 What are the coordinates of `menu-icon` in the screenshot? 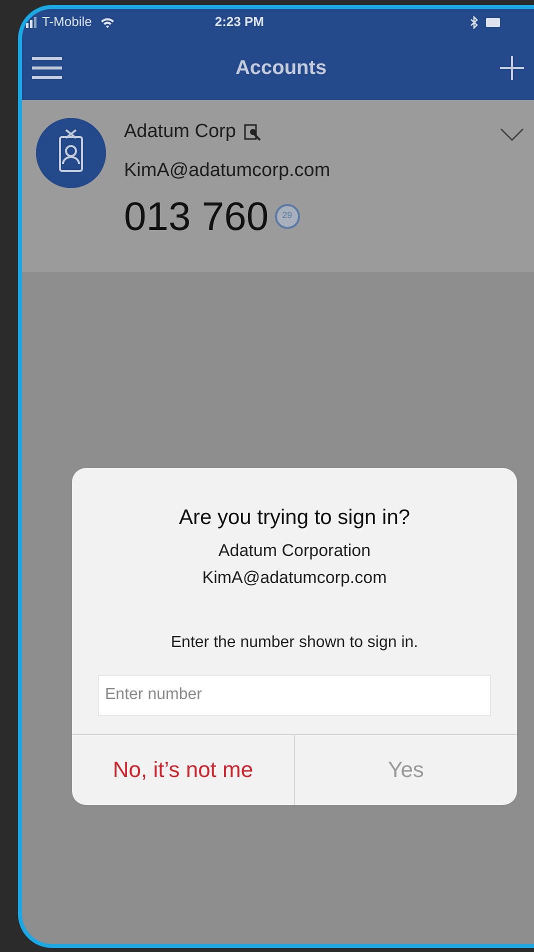 It's located at (47, 68).